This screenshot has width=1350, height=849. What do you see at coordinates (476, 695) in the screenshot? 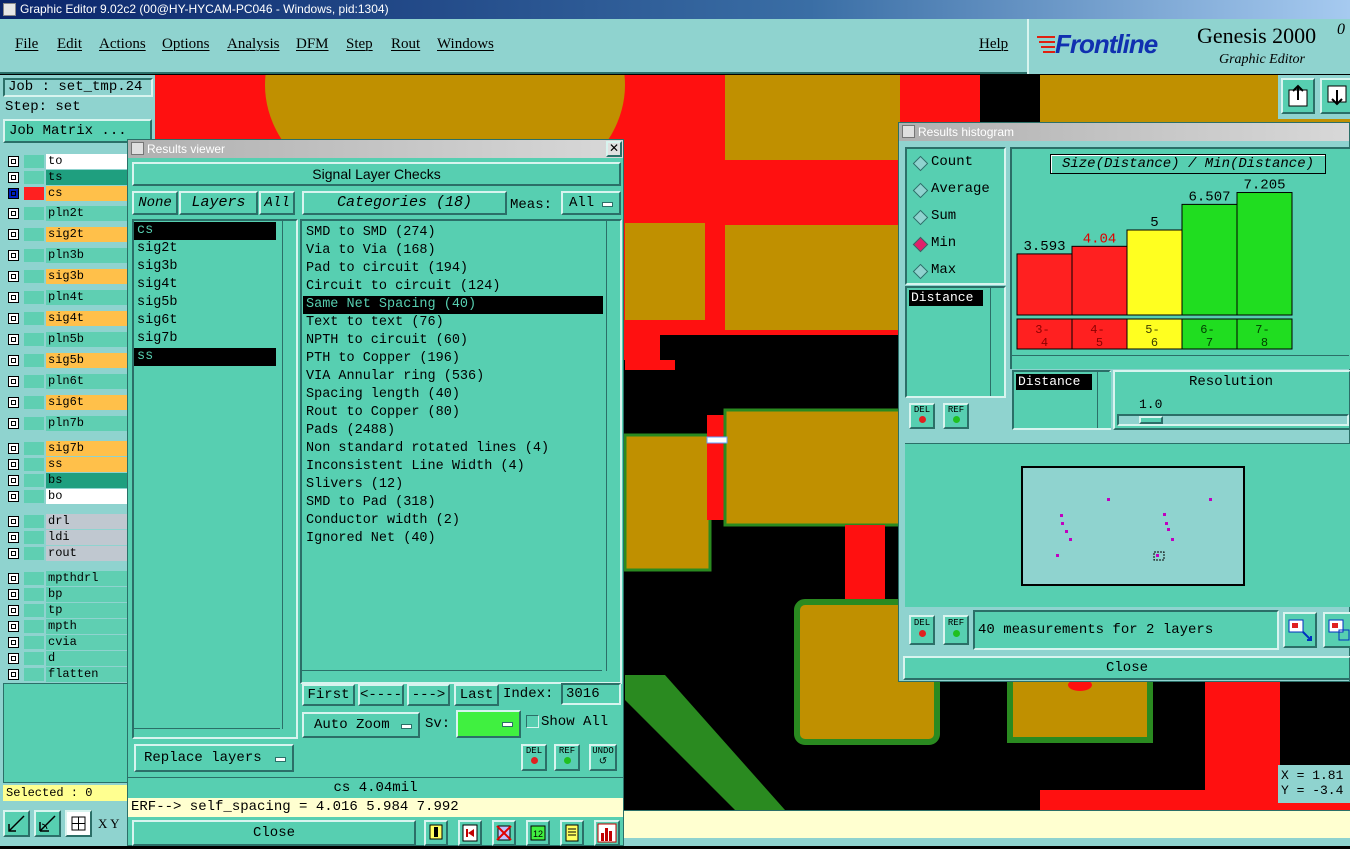
I see `last-button: Last` at bounding box center [476, 695].